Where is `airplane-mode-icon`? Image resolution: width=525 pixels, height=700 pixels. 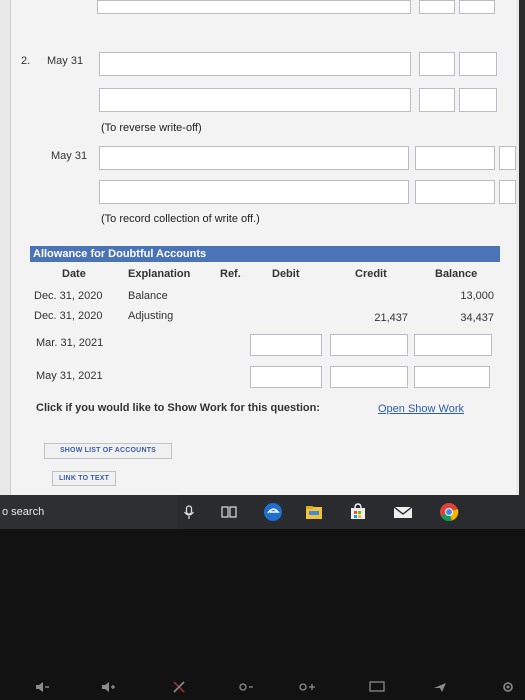 airplane-mode-icon is located at coordinates (440, 687).